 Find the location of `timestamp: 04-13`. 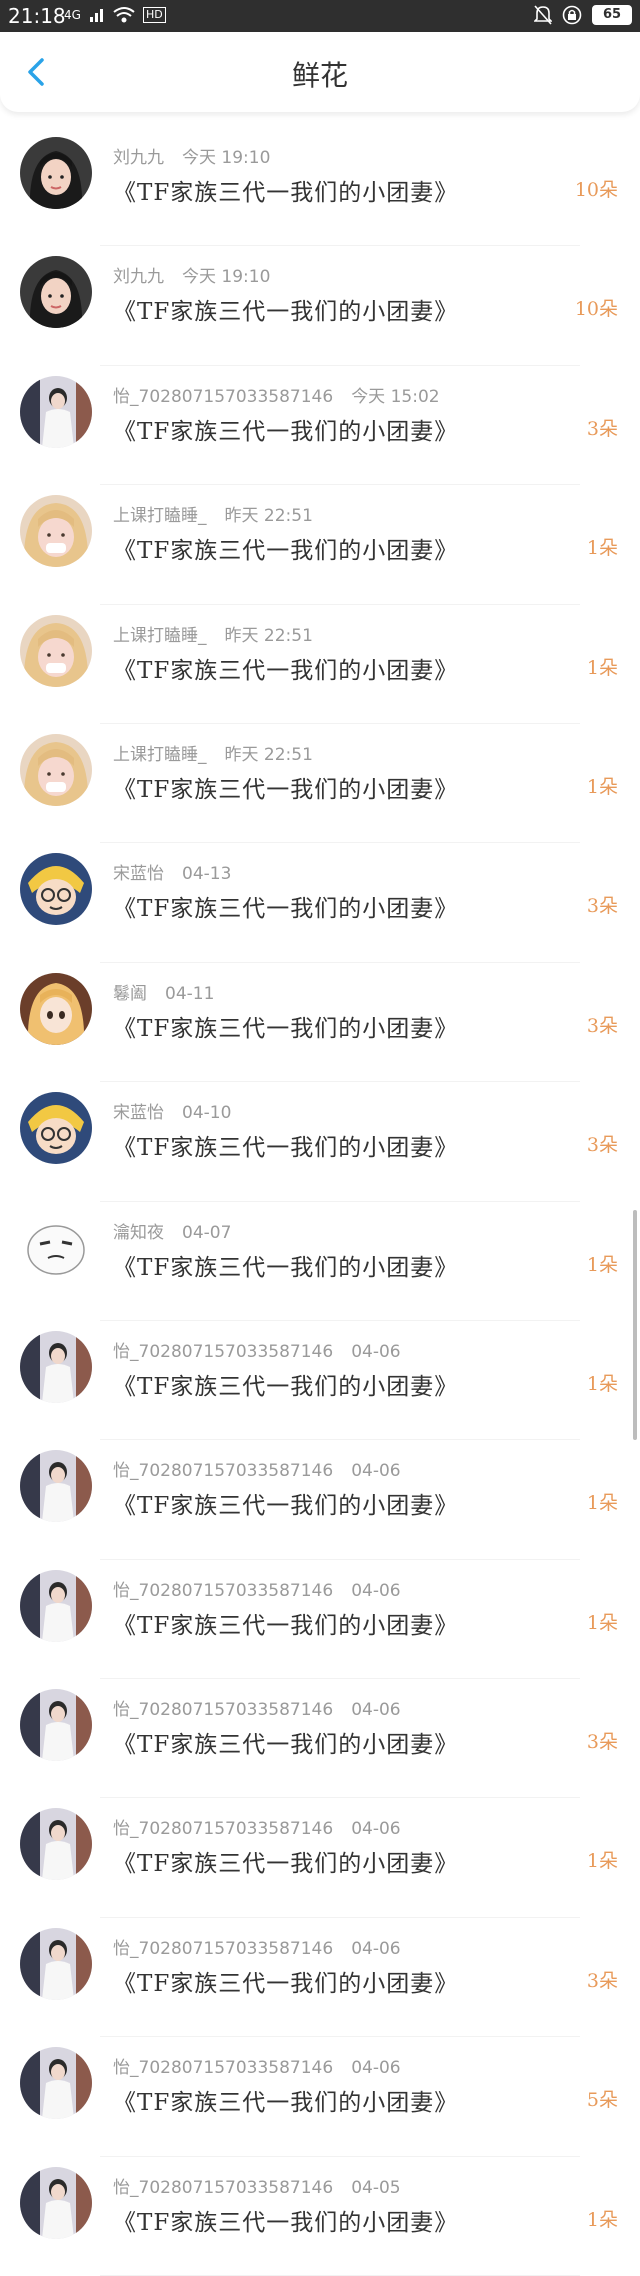

timestamp: 04-13 is located at coordinates (207, 874).